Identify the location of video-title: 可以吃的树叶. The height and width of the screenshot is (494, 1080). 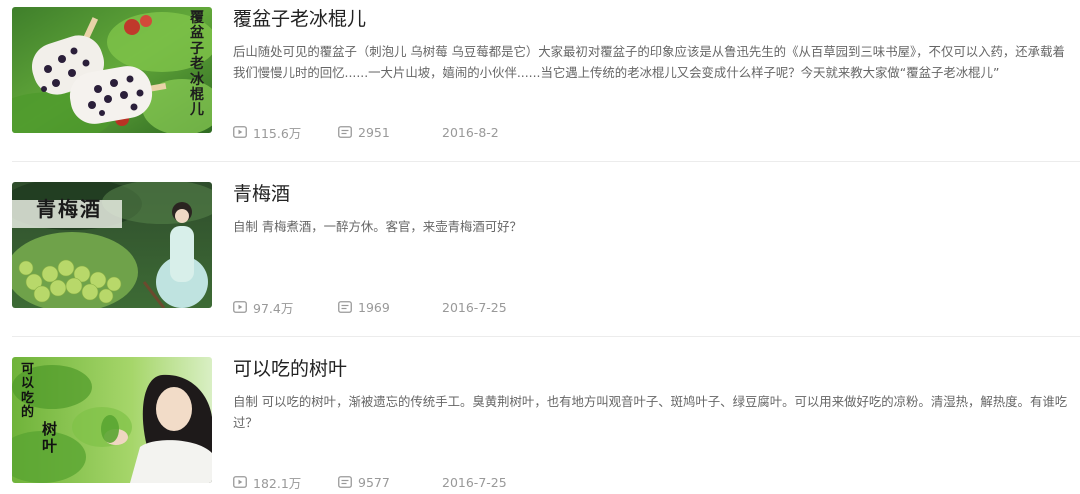
(290, 369).